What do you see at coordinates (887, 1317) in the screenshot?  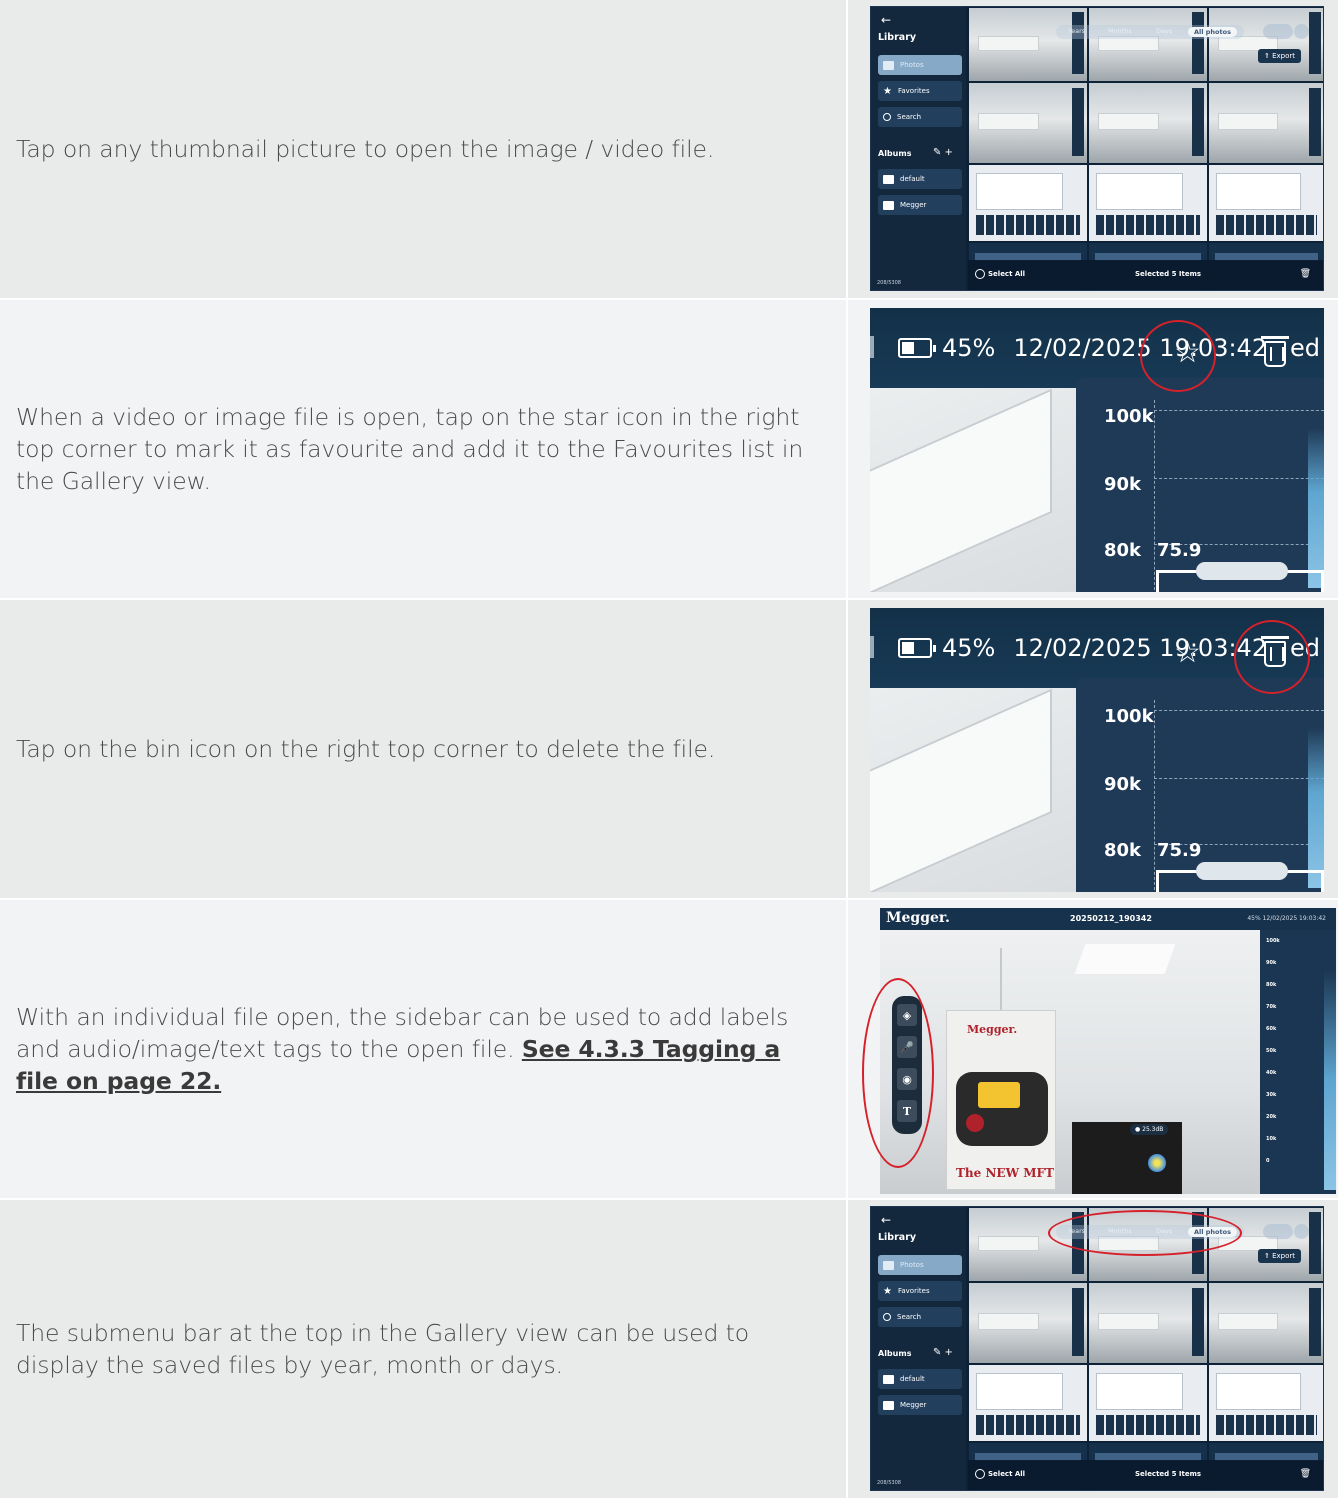 I see `search-icon` at bounding box center [887, 1317].